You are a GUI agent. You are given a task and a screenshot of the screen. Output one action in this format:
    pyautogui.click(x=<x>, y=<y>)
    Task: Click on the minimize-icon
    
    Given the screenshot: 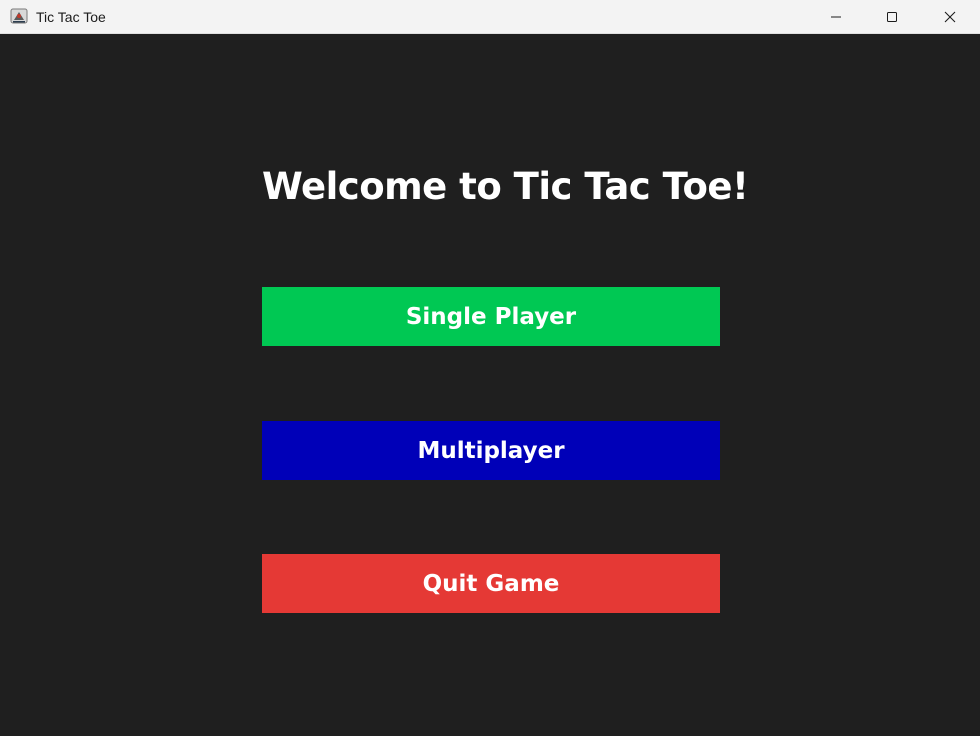 What is the action you would take?
    pyautogui.click(x=836, y=17)
    